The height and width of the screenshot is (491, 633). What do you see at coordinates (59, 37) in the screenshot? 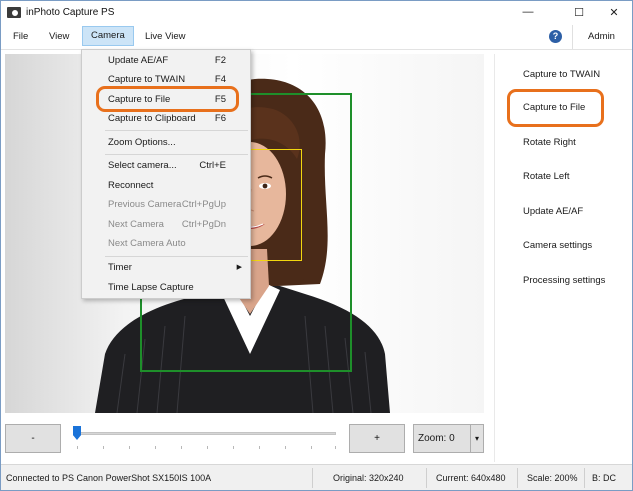
I see `menu-view: View` at bounding box center [59, 37].